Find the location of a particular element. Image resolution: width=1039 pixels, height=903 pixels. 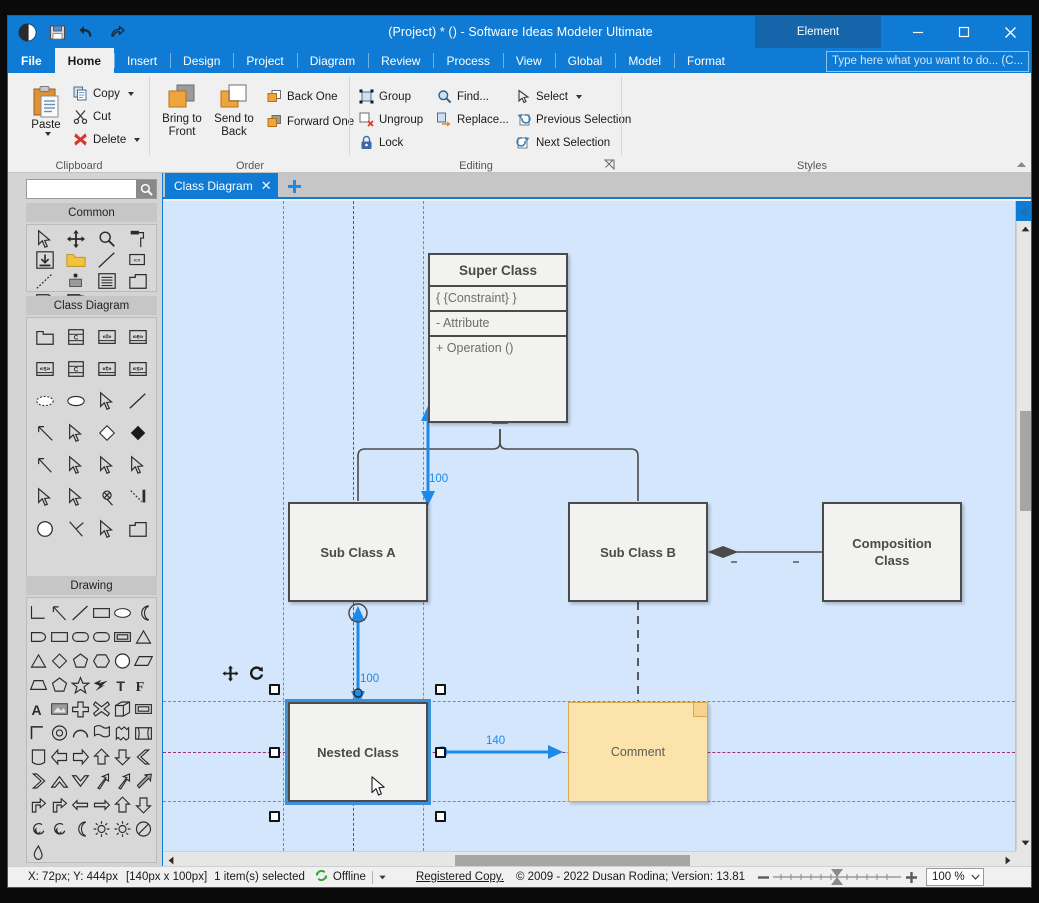

search-icon is located at coordinates (146, 189).